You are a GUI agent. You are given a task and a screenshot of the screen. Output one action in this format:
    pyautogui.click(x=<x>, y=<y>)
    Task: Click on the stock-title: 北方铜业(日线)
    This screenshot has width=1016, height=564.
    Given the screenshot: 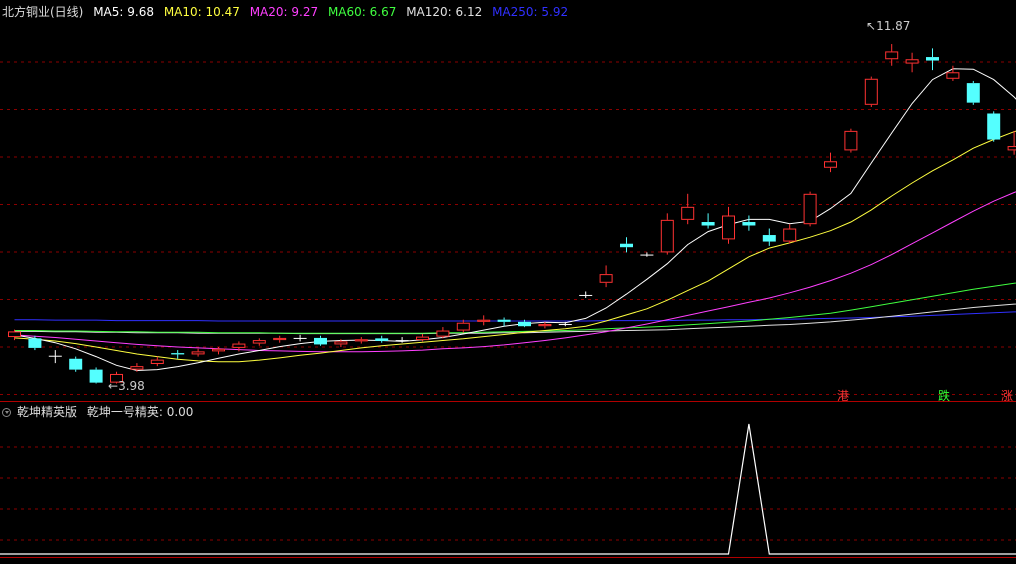 What is the action you would take?
    pyautogui.click(x=43, y=12)
    